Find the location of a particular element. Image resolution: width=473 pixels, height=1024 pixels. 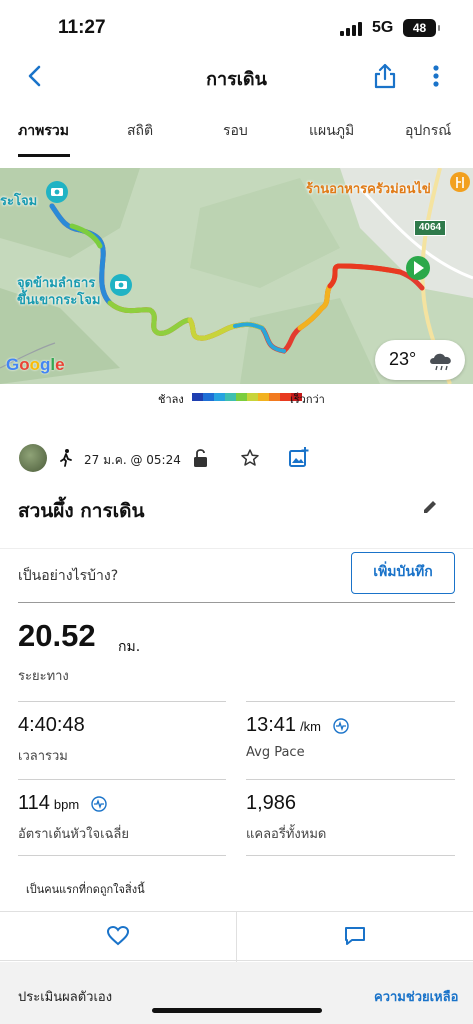

avg-pace-row: 13:41/km is located at coordinates (297, 725).